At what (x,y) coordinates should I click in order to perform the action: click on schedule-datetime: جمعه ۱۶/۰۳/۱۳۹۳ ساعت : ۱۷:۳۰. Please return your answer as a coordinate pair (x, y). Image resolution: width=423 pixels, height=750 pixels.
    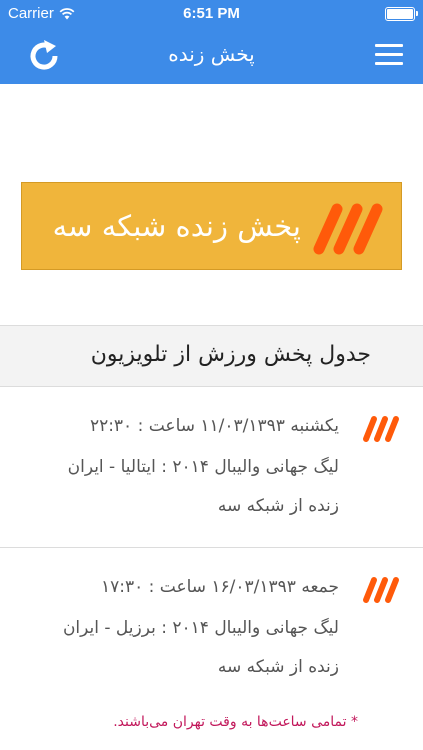
    Looking at the image, I should click on (219, 587).